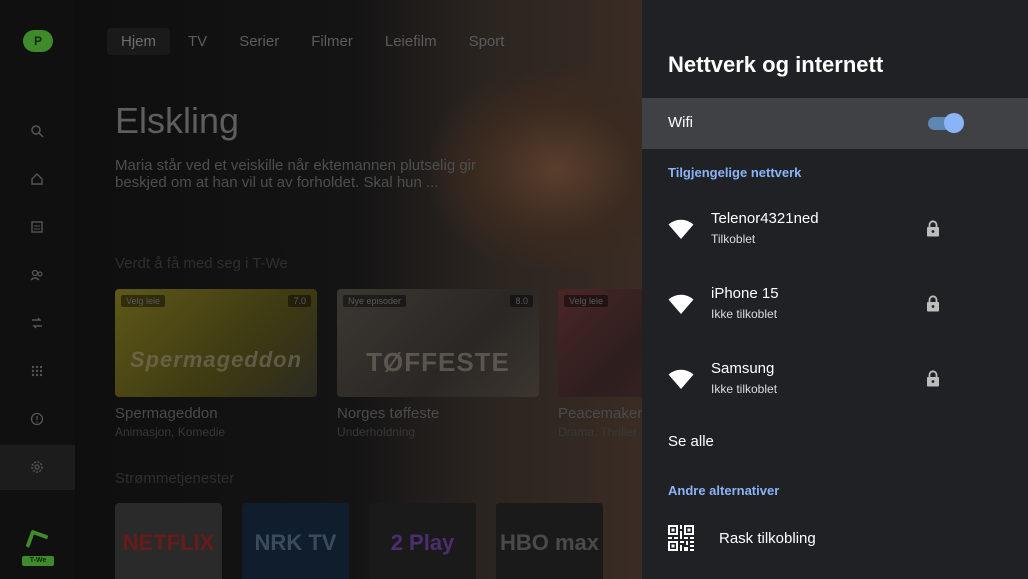 The image size is (1028, 579). Describe the element at coordinates (37, 275) in the screenshot. I see `profiles-icon` at that location.